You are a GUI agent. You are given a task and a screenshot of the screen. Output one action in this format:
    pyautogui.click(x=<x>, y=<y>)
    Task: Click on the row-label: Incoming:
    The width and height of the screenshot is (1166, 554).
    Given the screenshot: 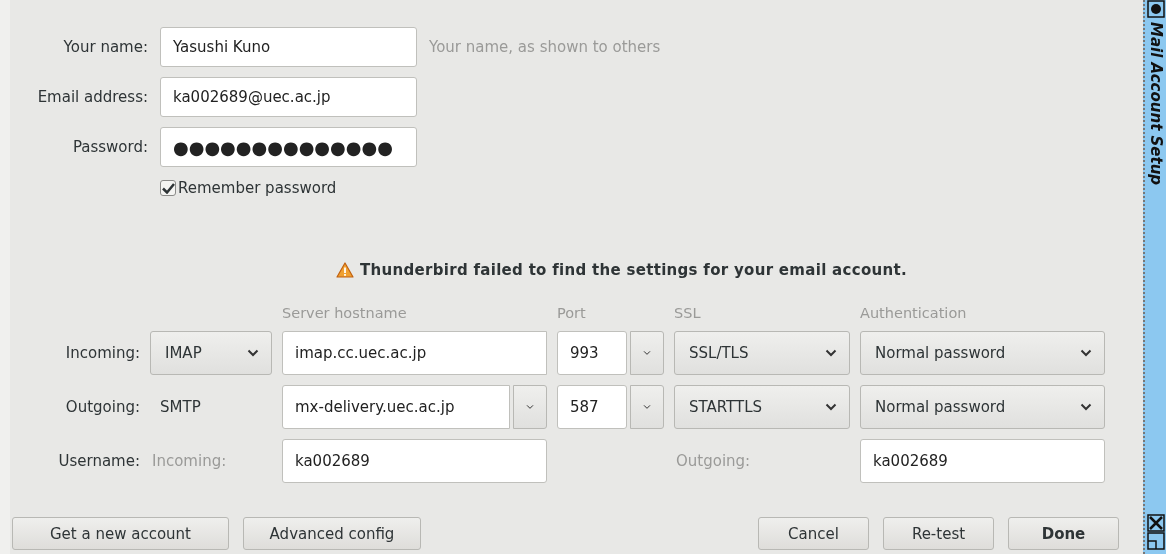 What is the action you would take?
    pyautogui.click(x=102, y=353)
    